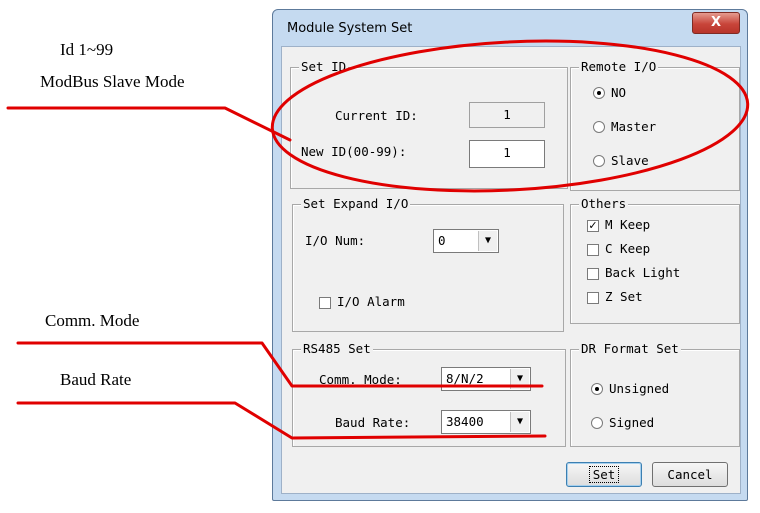 The width and height of the screenshot is (760, 513). I want to click on annotation-comm-mode: Comm. Mode, so click(92, 320).